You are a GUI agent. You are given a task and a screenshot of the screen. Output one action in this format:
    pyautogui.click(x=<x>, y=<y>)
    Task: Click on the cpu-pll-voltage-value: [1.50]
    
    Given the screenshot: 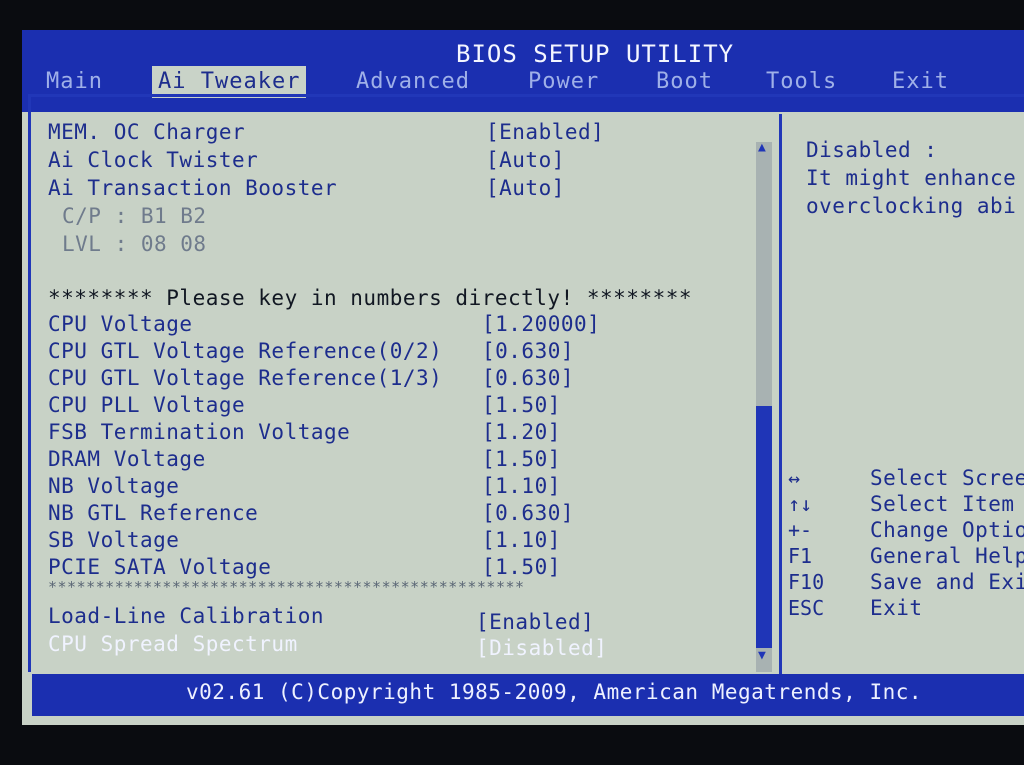 What is the action you would take?
    pyautogui.click(x=521, y=405)
    